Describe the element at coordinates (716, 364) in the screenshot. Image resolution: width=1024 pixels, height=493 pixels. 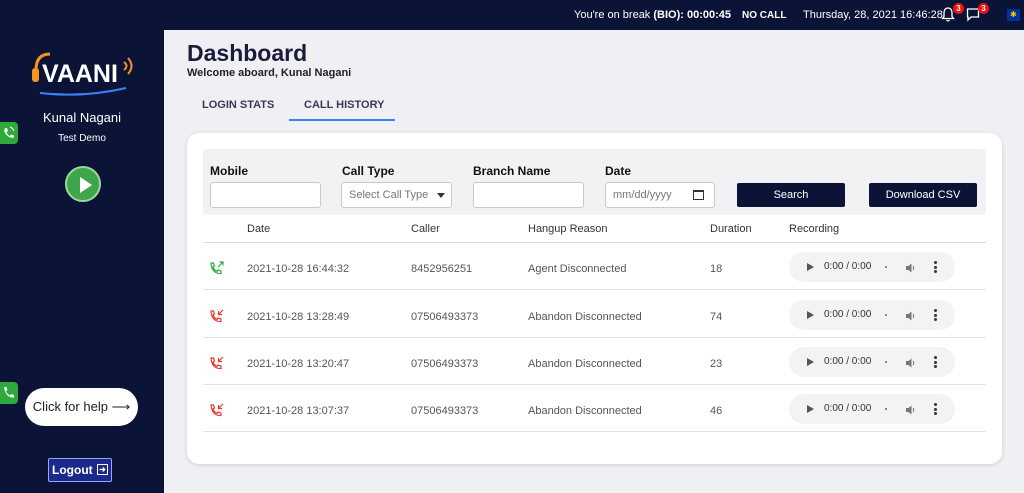
I see `call-duration: 23` at that location.